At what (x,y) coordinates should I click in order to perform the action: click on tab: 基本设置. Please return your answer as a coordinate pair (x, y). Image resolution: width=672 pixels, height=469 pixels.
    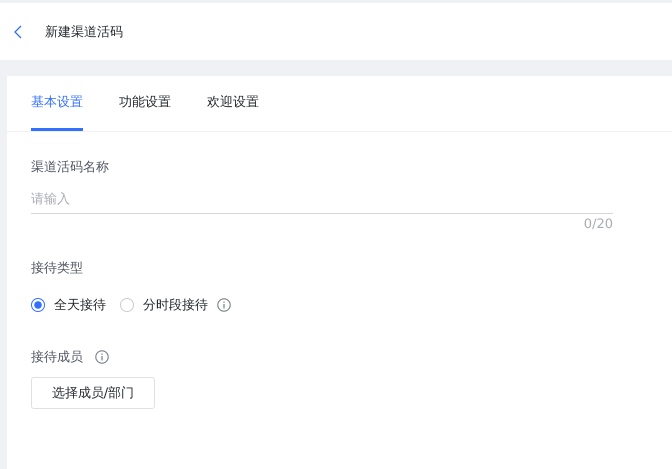
    Looking at the image, I should click on (57, 103).